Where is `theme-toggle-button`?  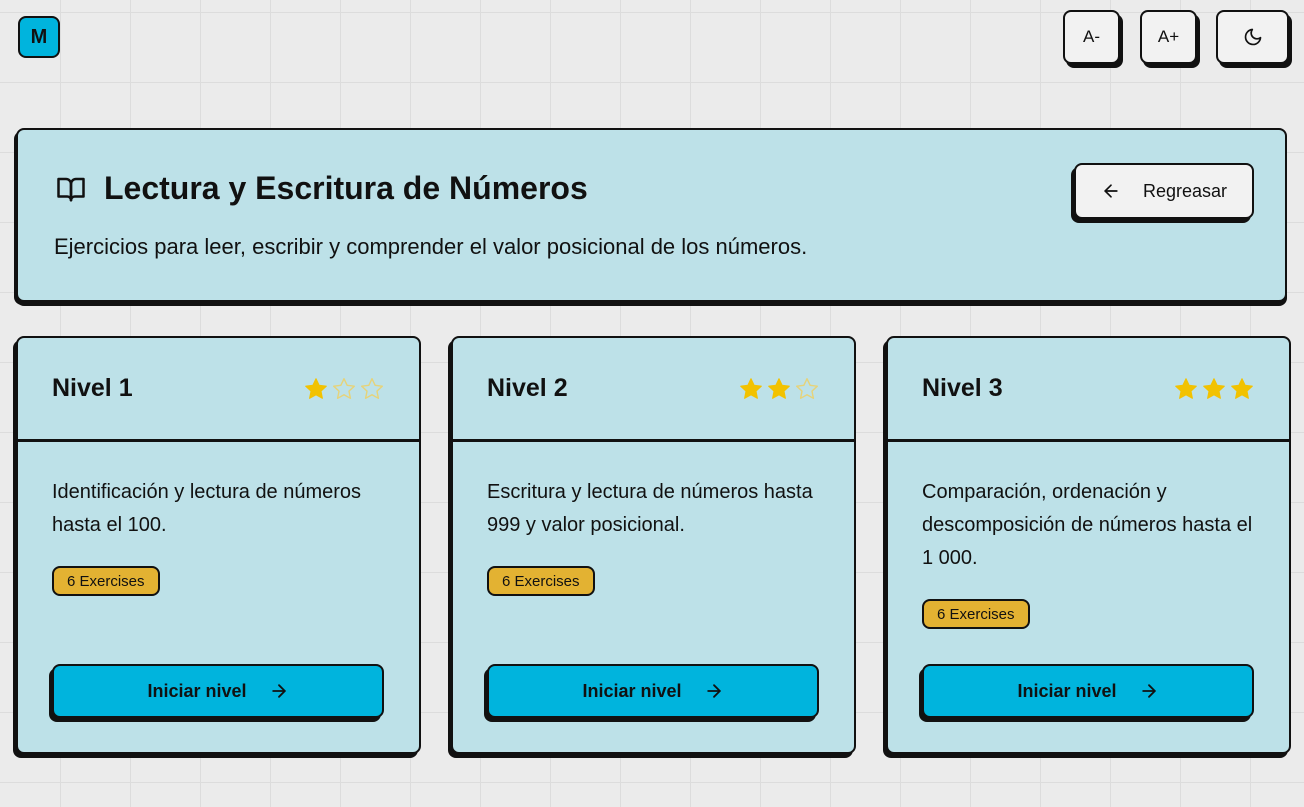
theme-toggle-button is located at coordinates (1252, 37).